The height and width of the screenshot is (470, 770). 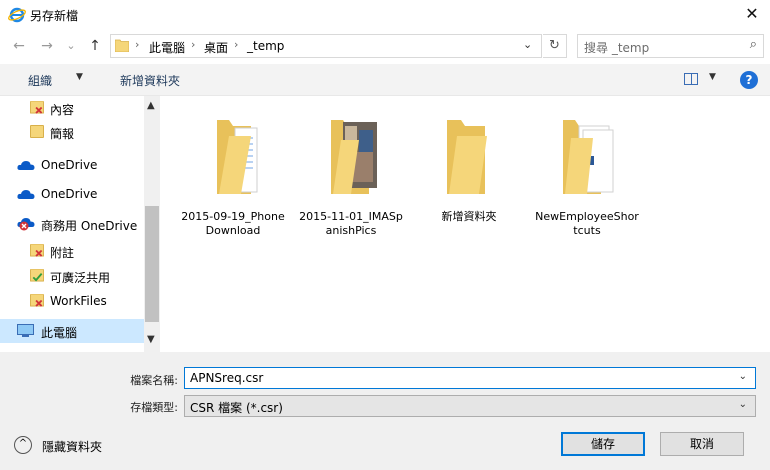 I want to click on sidebar-item-onedrive: OneDrive, so click(x=72, y=165).